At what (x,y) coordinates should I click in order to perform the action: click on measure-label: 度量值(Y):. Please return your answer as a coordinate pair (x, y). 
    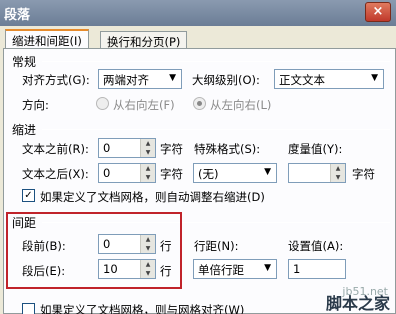
    Looking at the image, I should click on (315, 149).